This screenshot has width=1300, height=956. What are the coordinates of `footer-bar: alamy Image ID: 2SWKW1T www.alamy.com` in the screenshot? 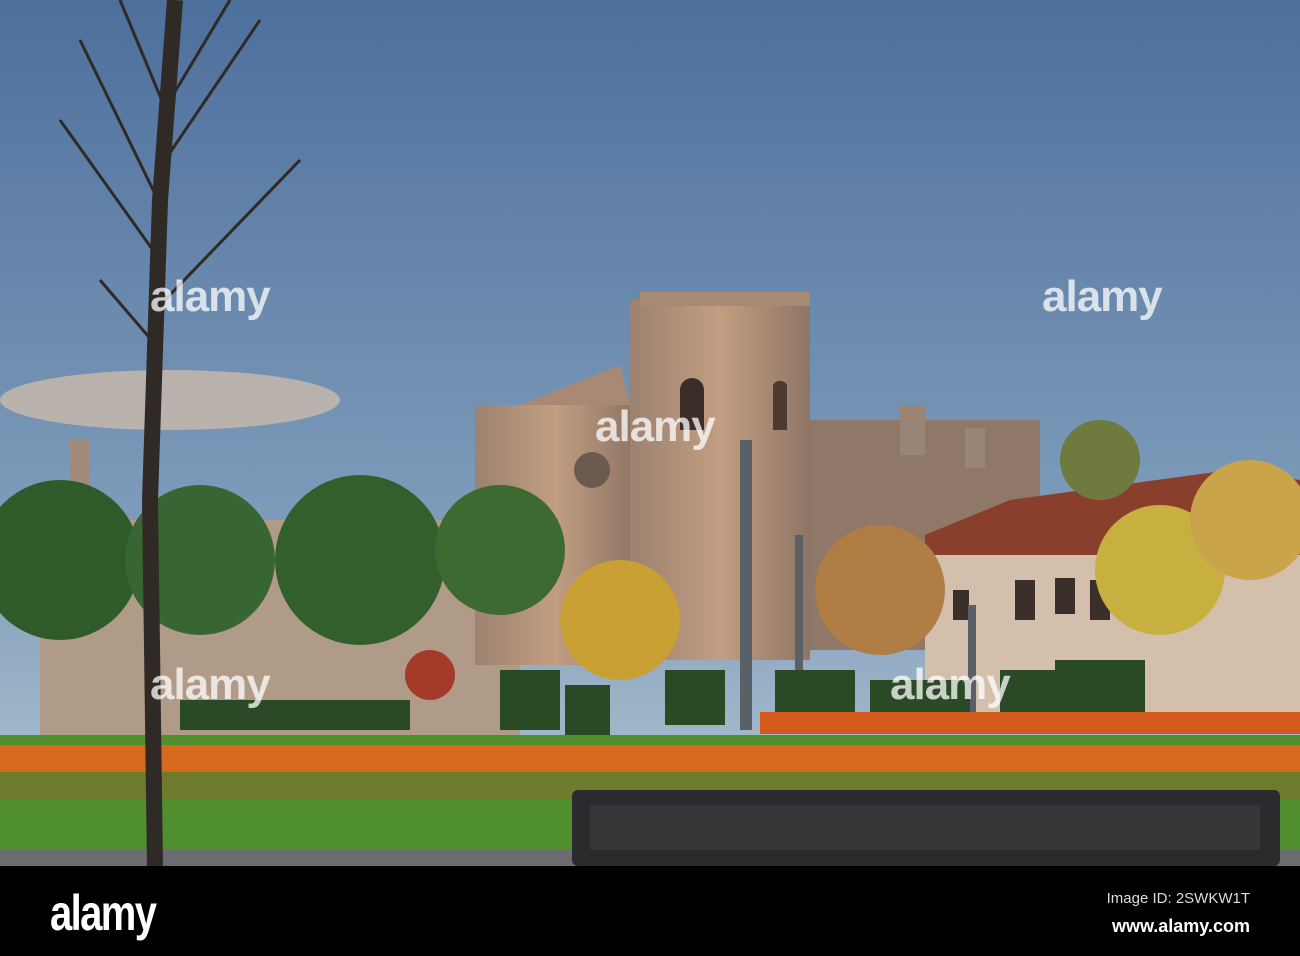 It's located at (650, 911).